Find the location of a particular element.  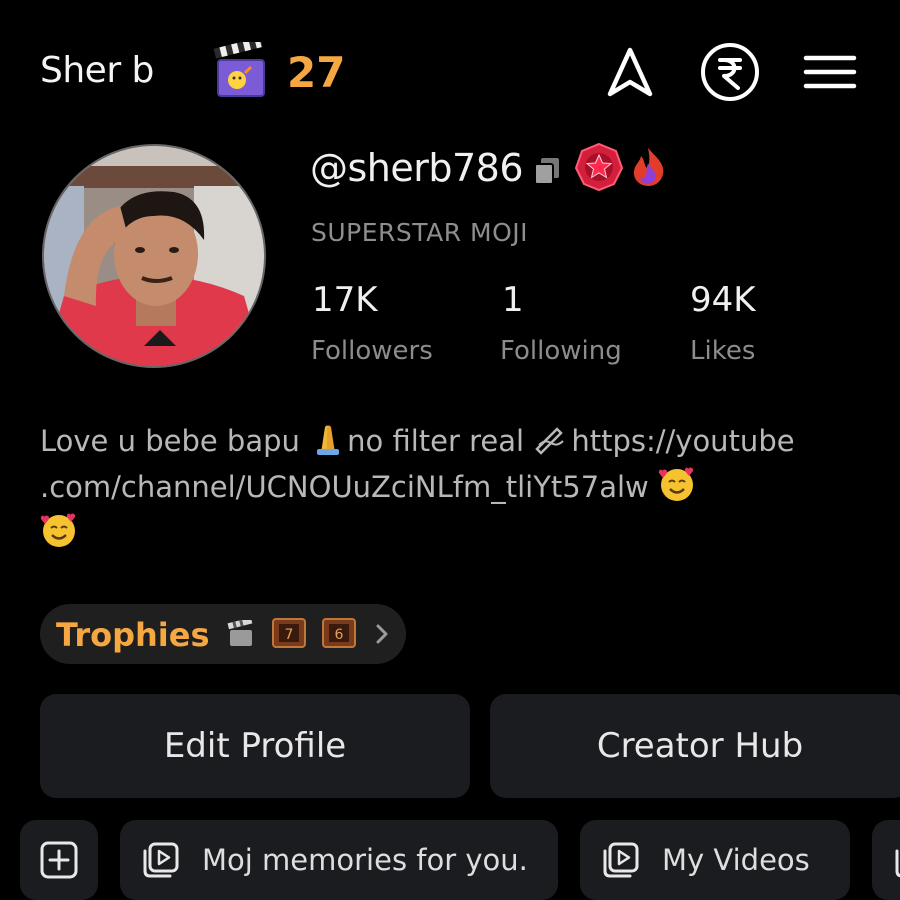

following-label: Following is located at coordinates (561, 351).